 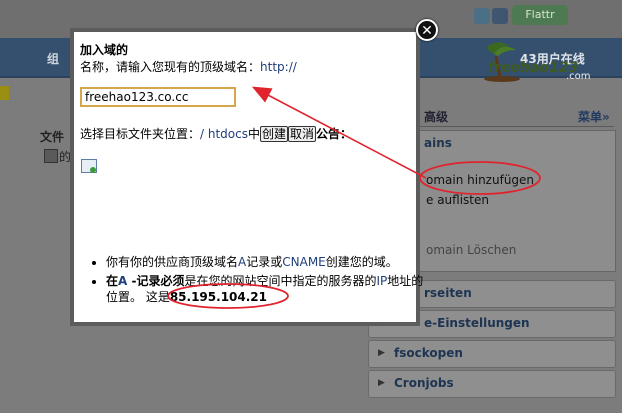 I want to click on annotation-arrow, so click(x=339, y=132).